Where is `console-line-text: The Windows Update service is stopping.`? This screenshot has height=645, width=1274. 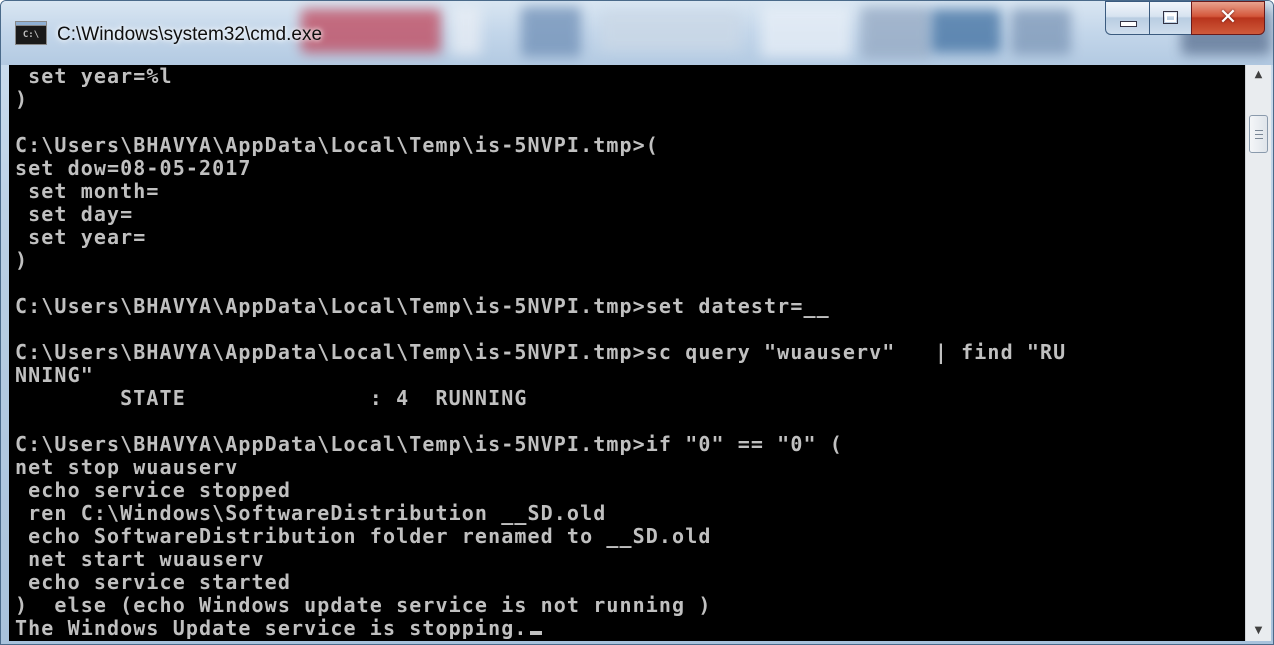 console-line-text: The Windows Update service is stopping. is located at coordinates (271, 628).